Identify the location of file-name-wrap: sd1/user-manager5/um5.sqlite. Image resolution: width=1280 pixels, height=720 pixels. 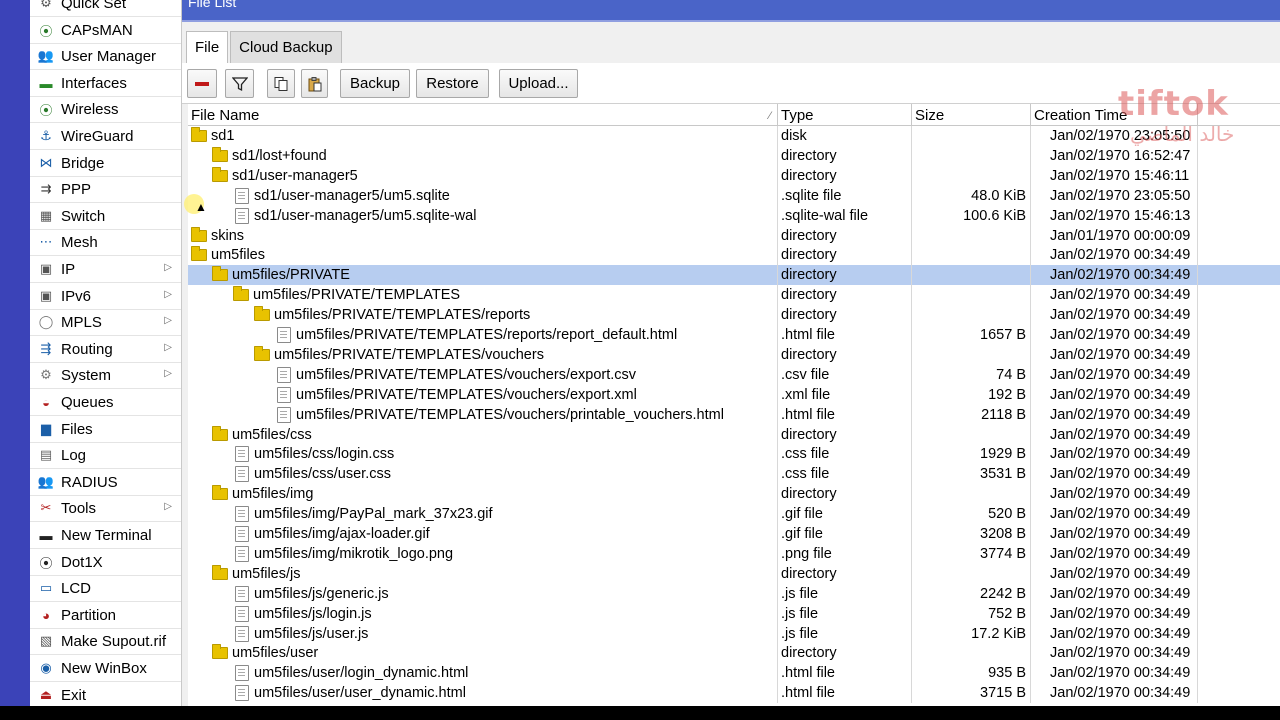
(341, 196).